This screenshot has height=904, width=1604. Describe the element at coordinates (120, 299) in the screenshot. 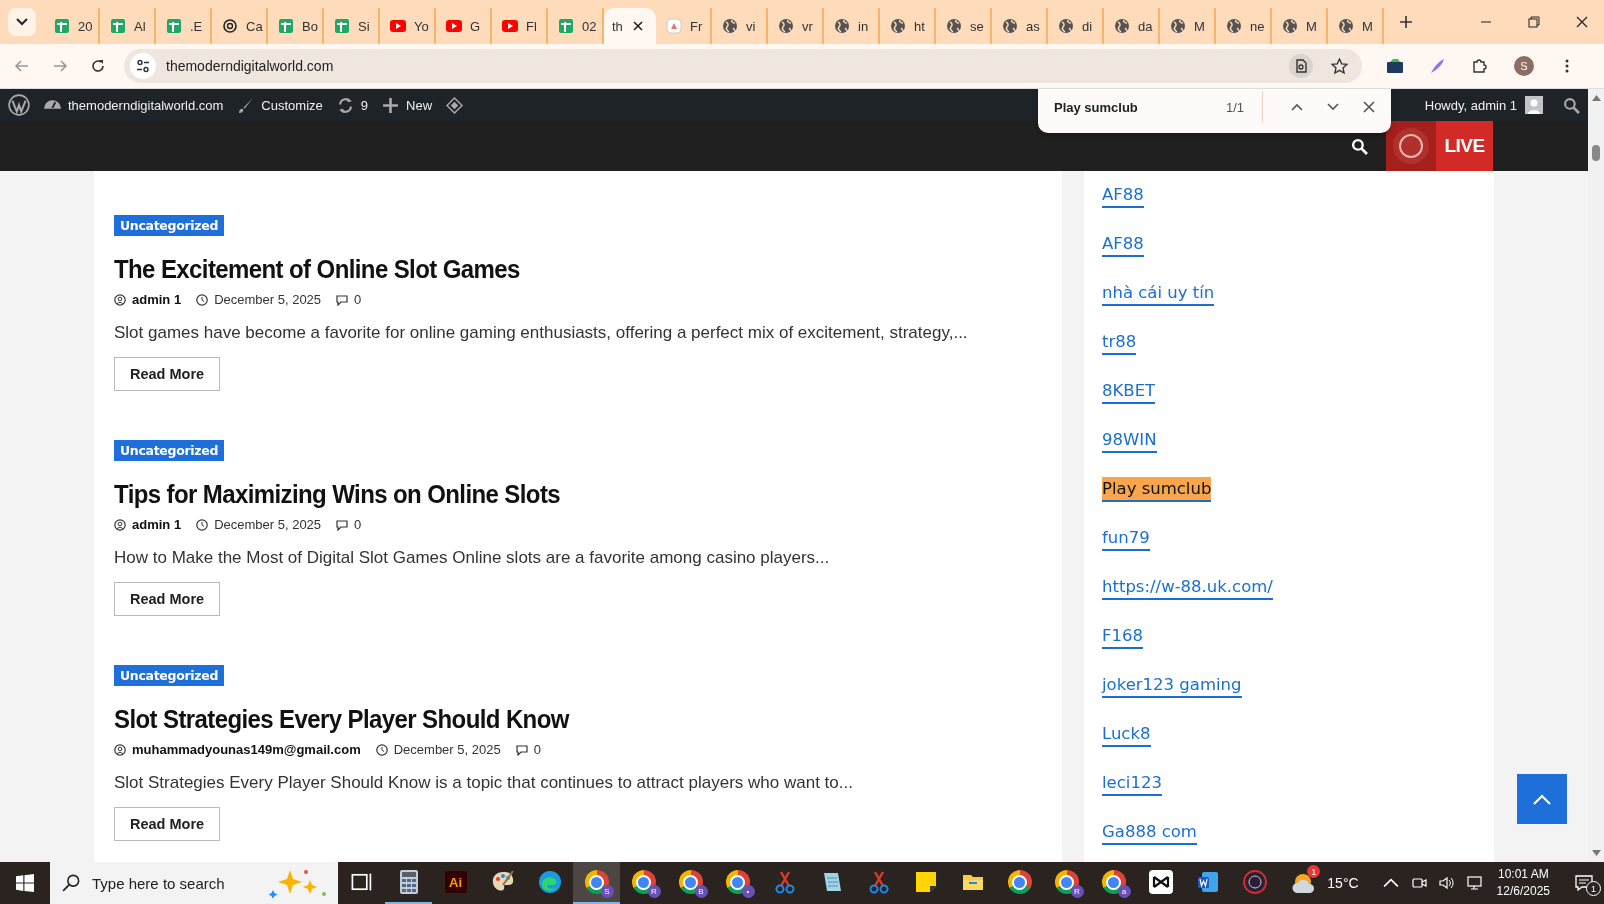

I see `user-icon` at that location.